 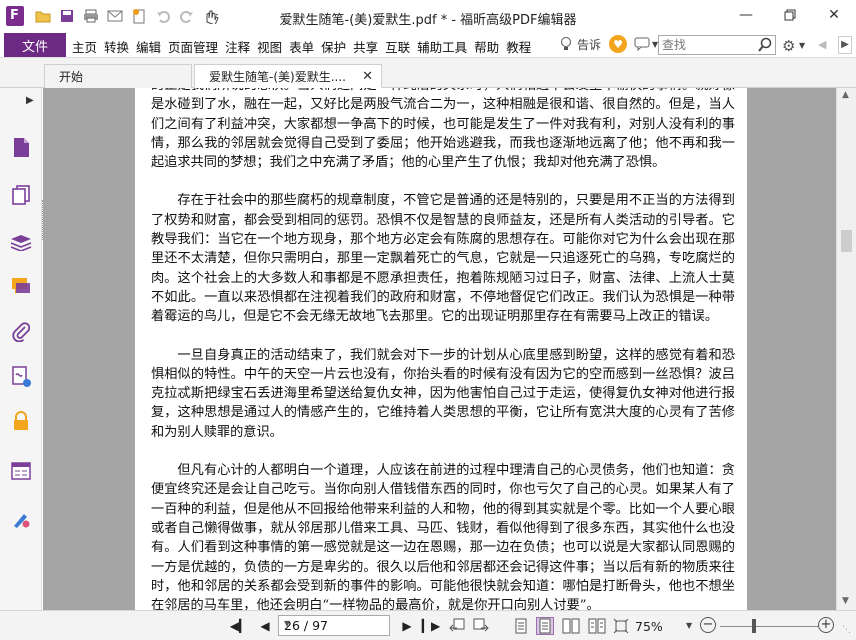 What do you see at coordinates (21, 421) in the screenshot?
I see `security-lock-icon` at bounding box center [21, 421].